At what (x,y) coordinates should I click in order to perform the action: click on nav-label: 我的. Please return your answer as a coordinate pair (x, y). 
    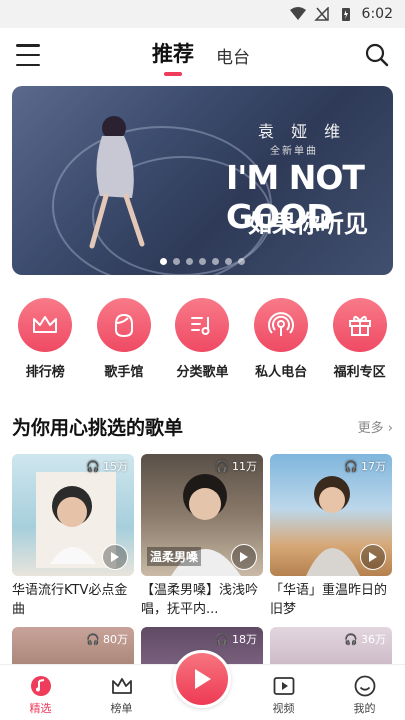
    Looking at the image, I should click on (364, 708).